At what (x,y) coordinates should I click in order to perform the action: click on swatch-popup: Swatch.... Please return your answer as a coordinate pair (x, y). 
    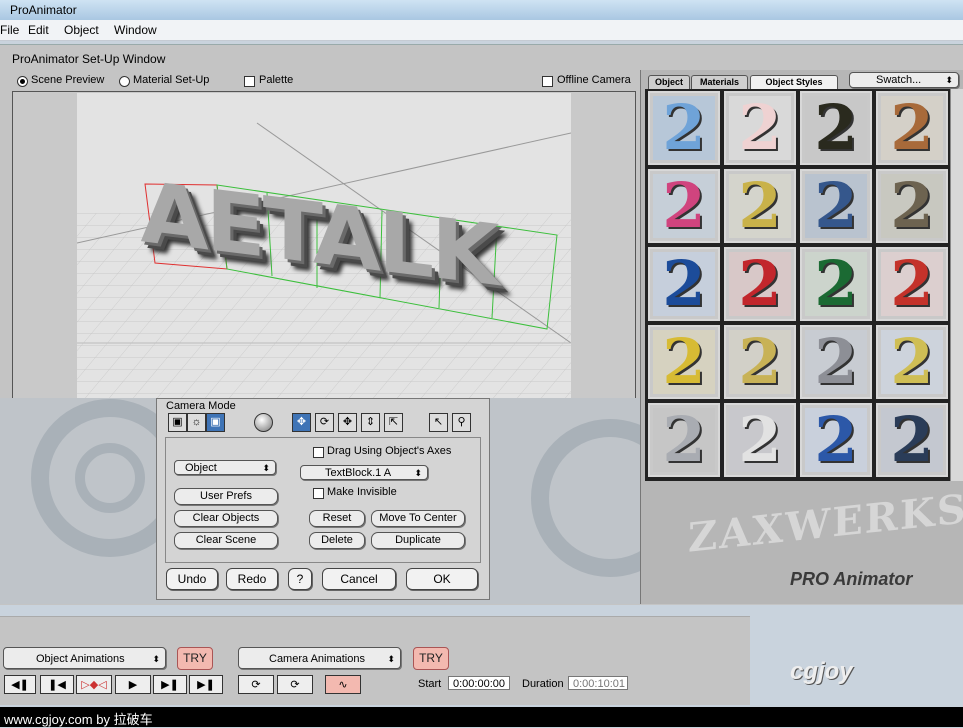
    Looking at the image, I should click on (904, 80).